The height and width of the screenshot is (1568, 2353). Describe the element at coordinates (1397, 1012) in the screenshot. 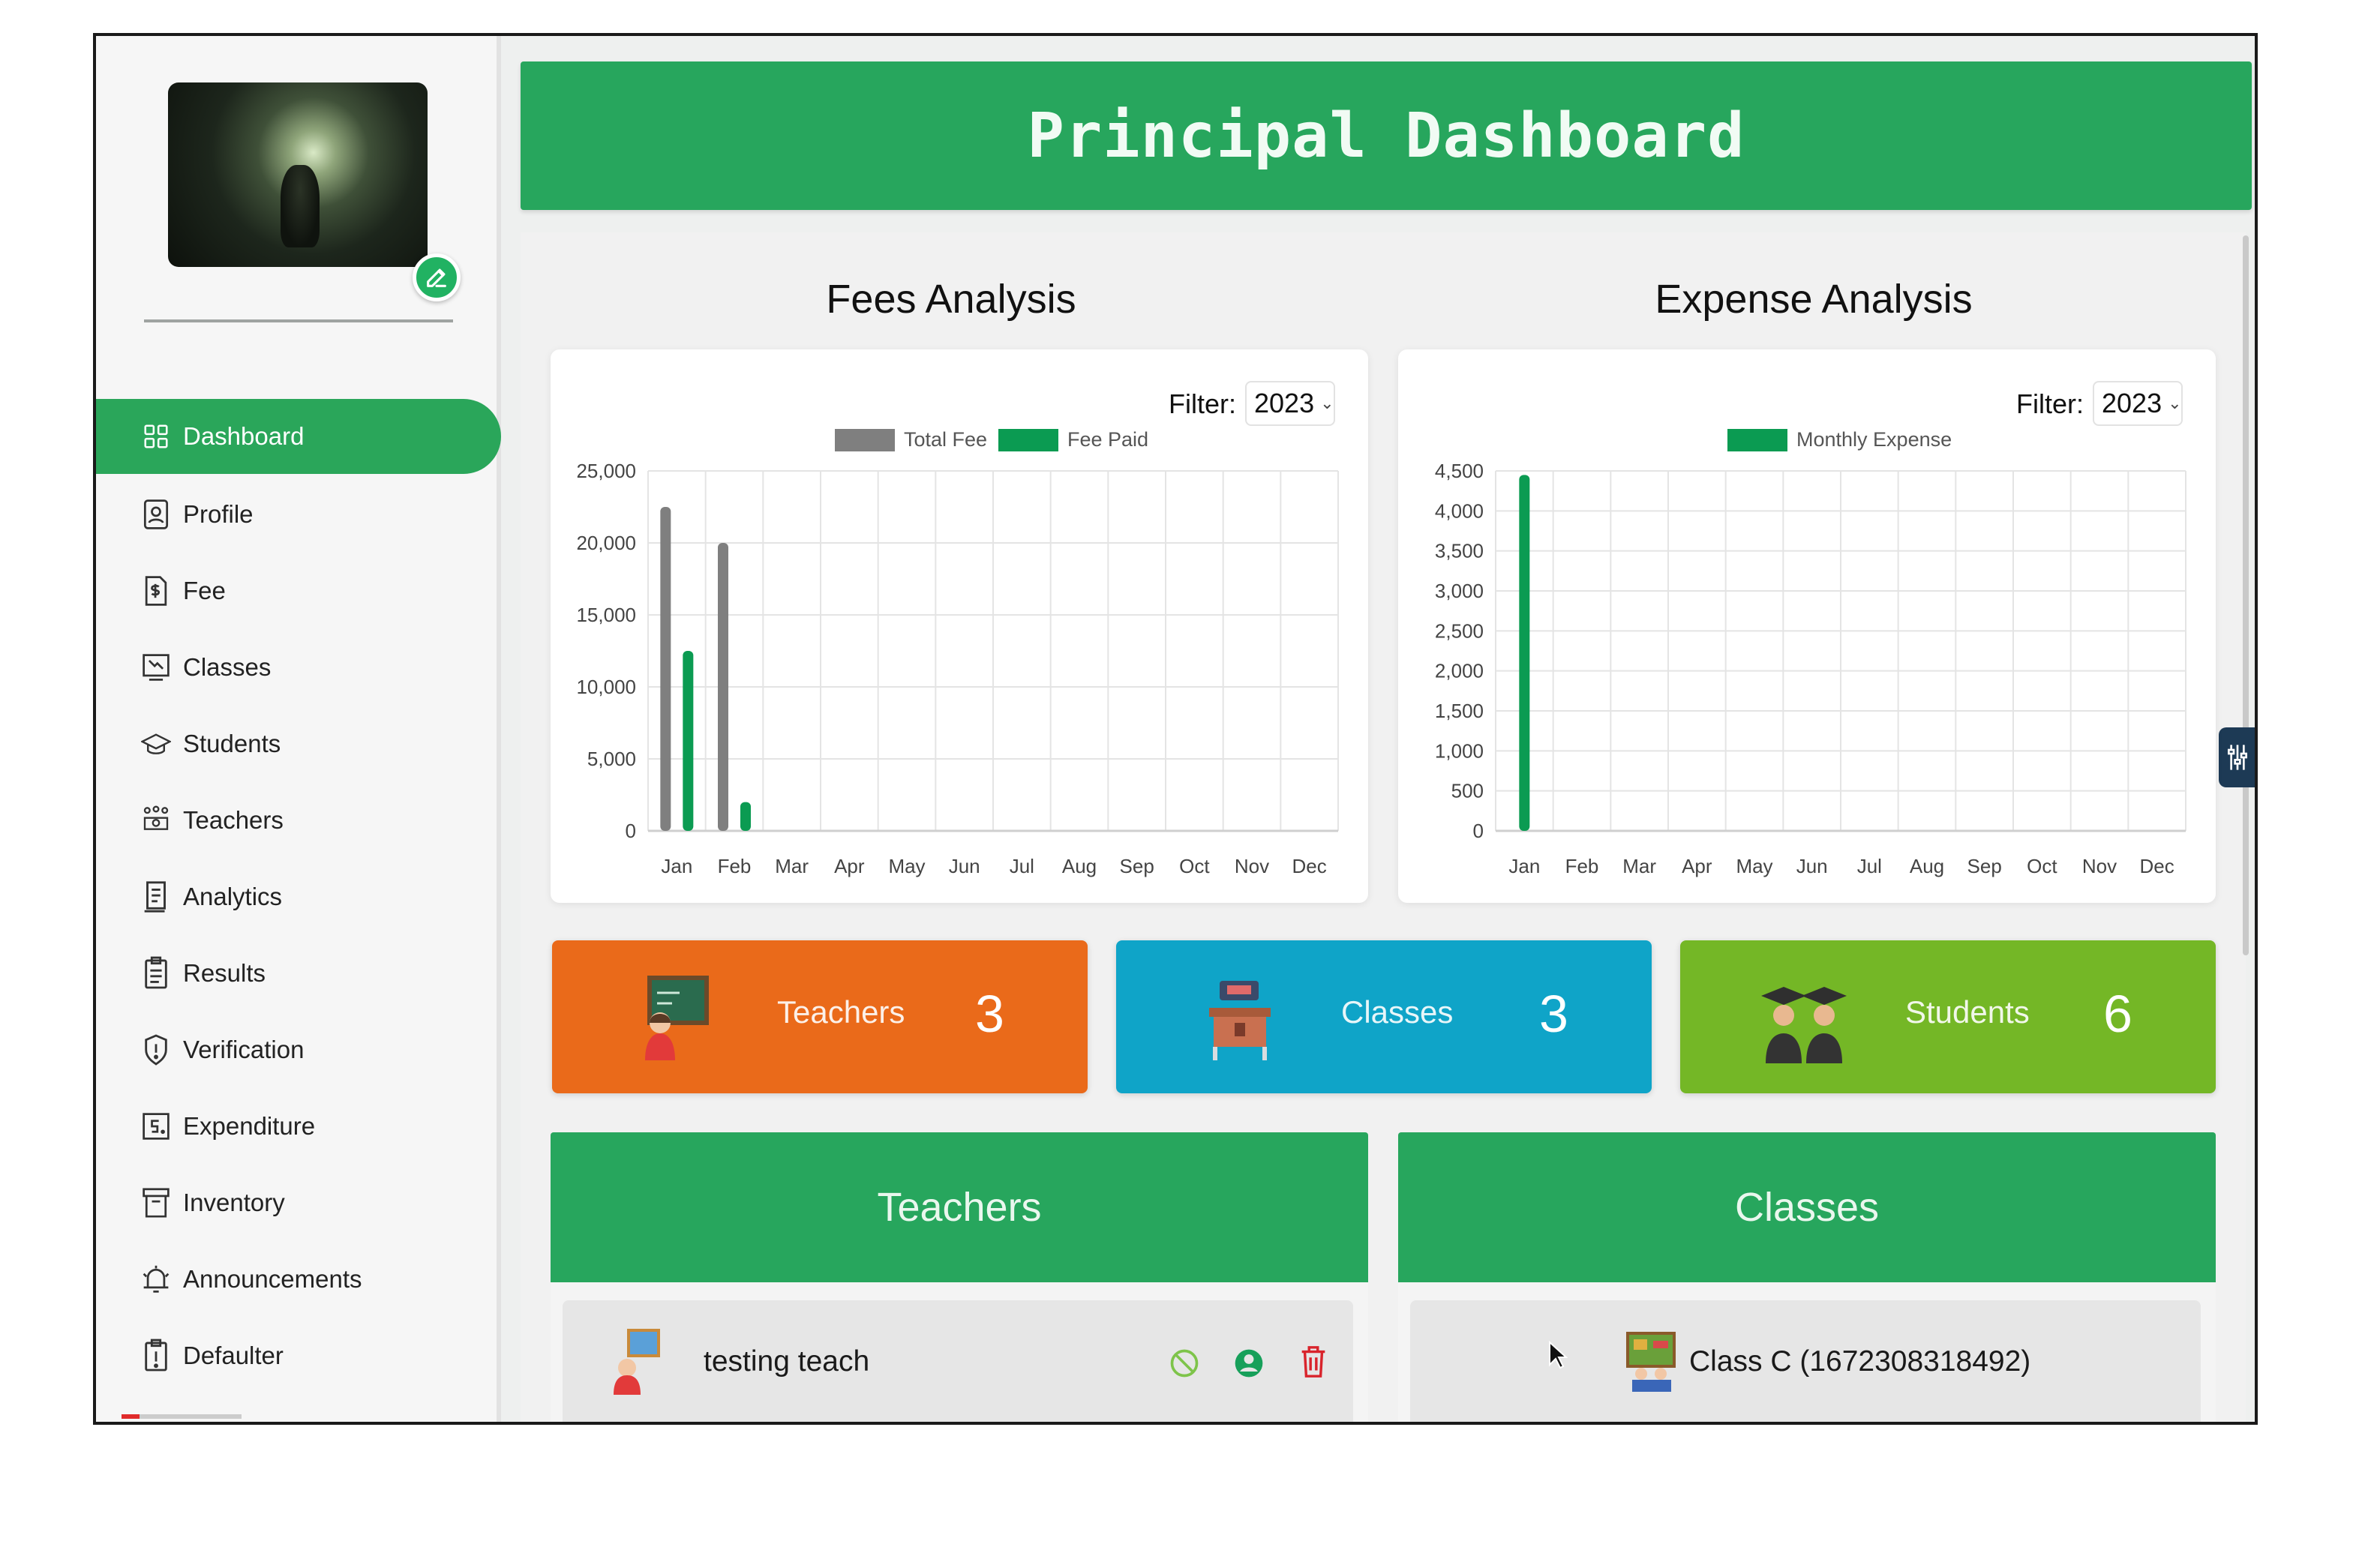

I see `stat-label: Classes` at that location.